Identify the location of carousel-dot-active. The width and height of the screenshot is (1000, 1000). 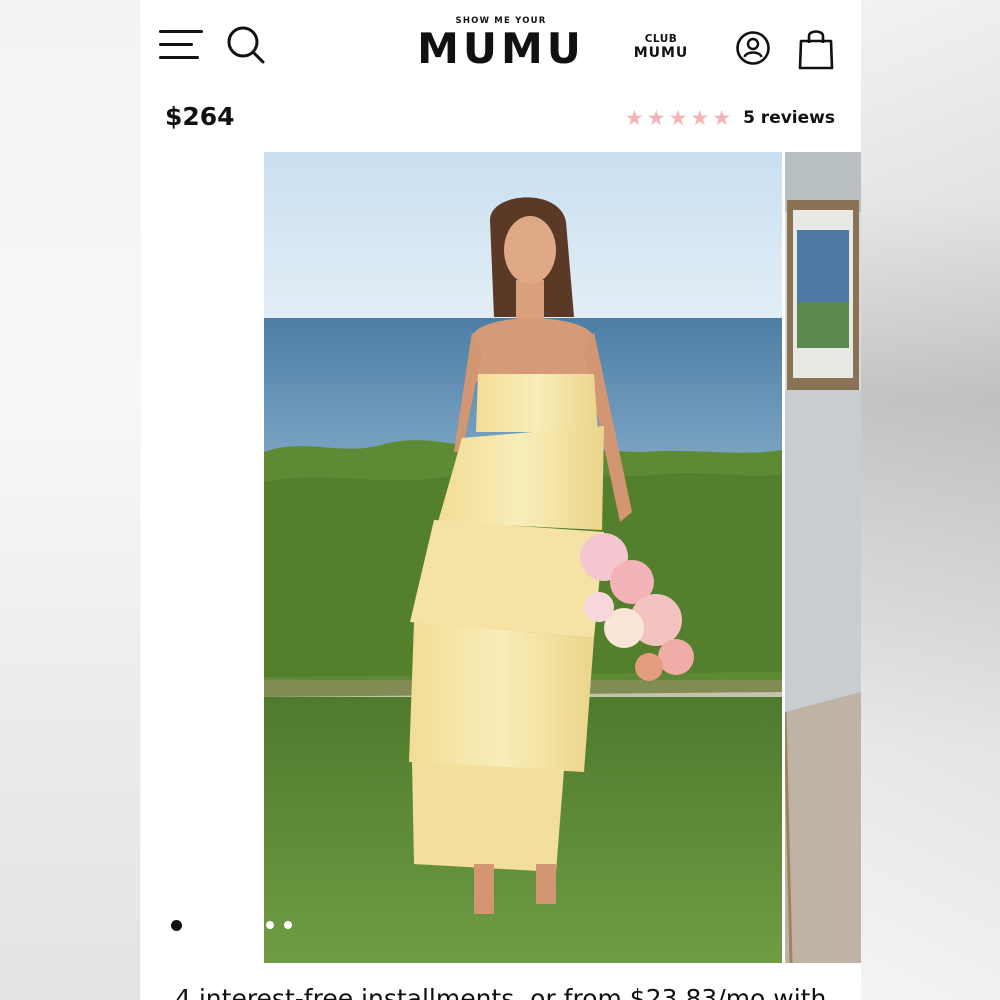
(176, 925).